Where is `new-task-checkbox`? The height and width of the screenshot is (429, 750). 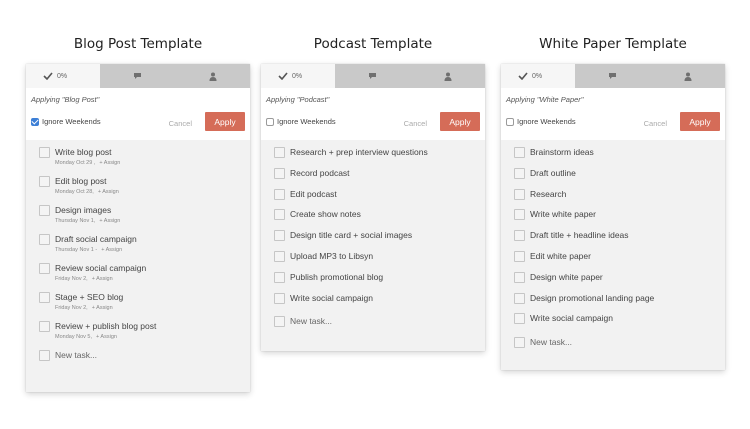
new-task-checkbox is located at coordinates (44, 355).